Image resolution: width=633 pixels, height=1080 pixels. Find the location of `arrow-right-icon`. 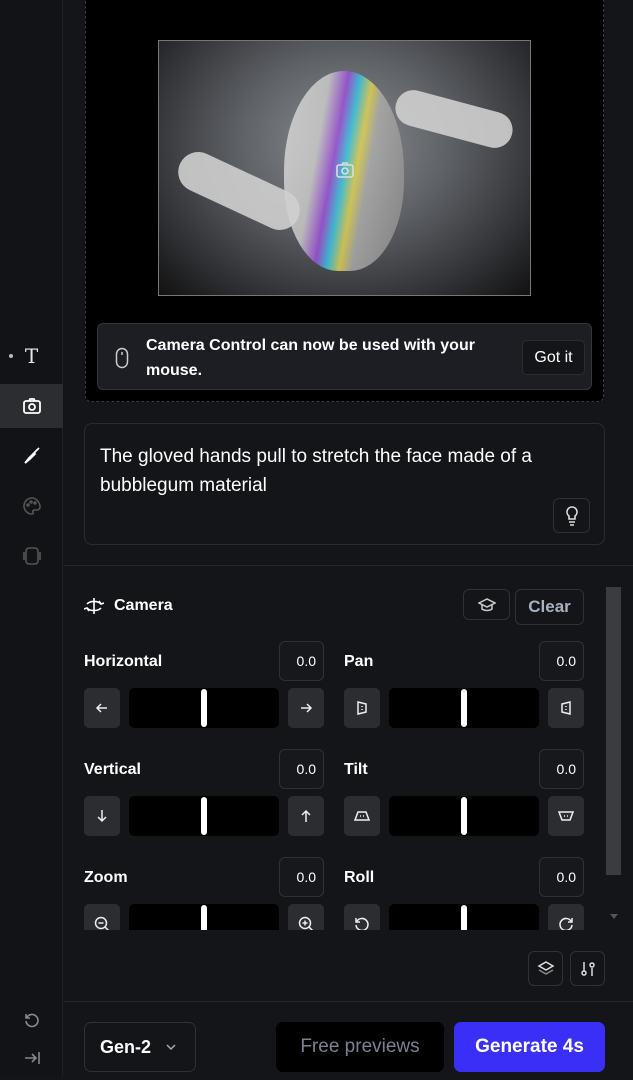

arrow-right-icon is located at coordinates (307, 708).